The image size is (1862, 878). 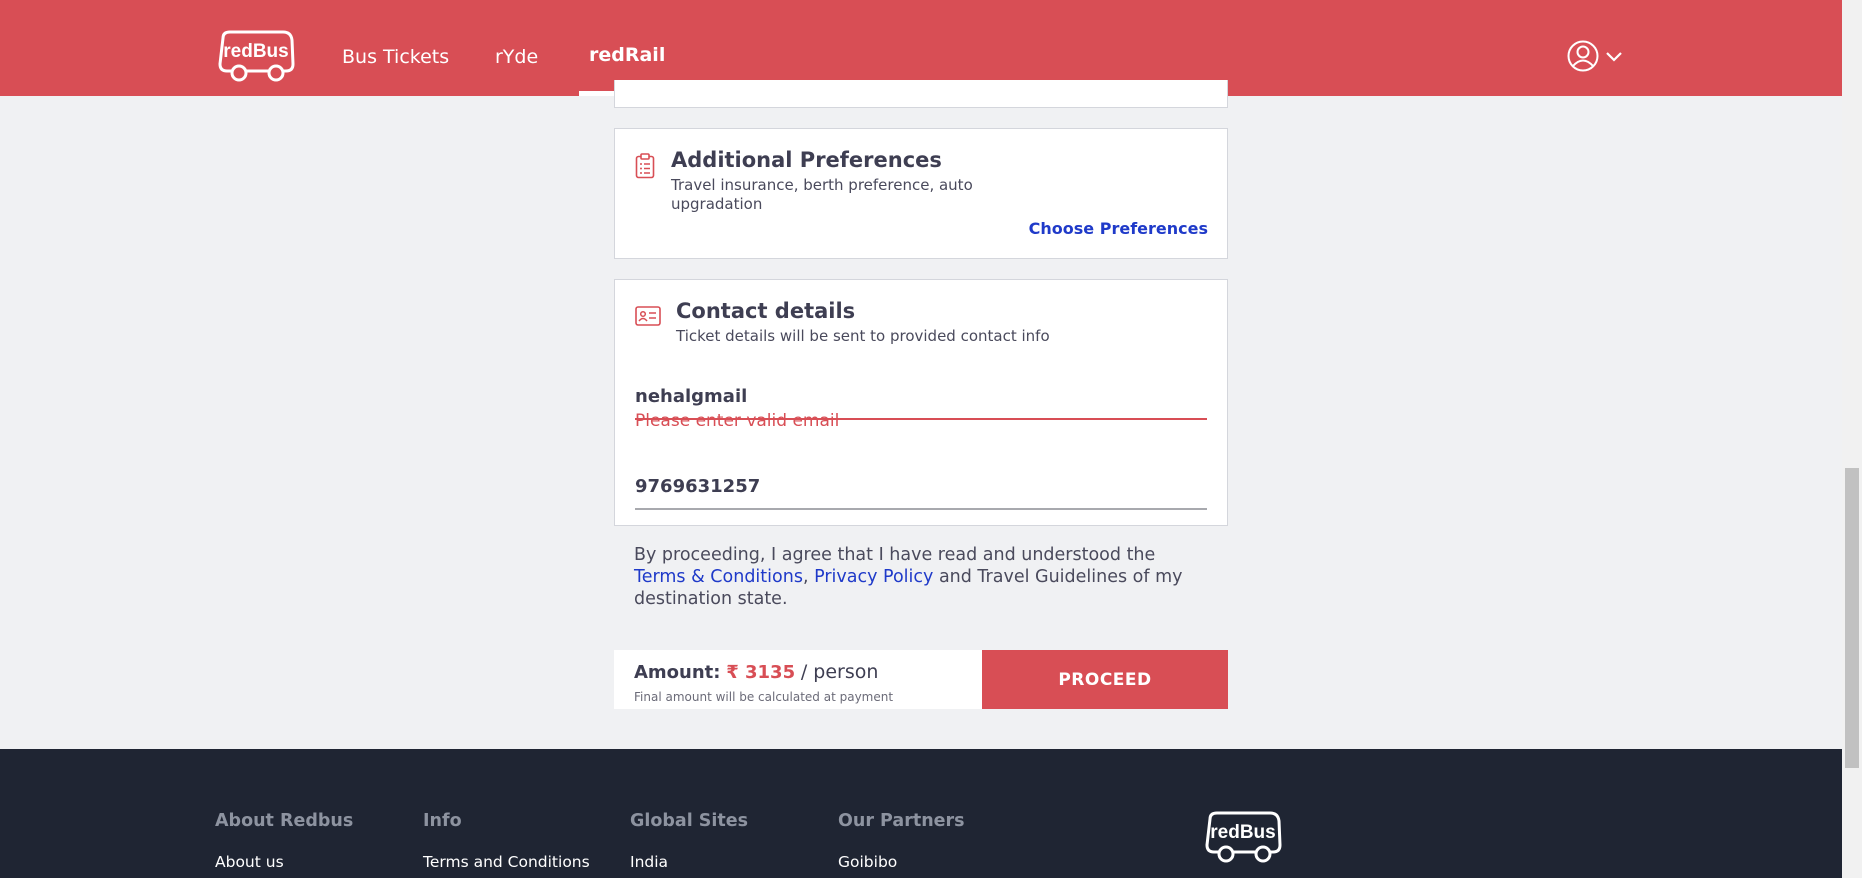 What do you see at coordinates (677, 672) in the screenshot?
I see `amount-label: Amount:` at bounding box center [677, 672].